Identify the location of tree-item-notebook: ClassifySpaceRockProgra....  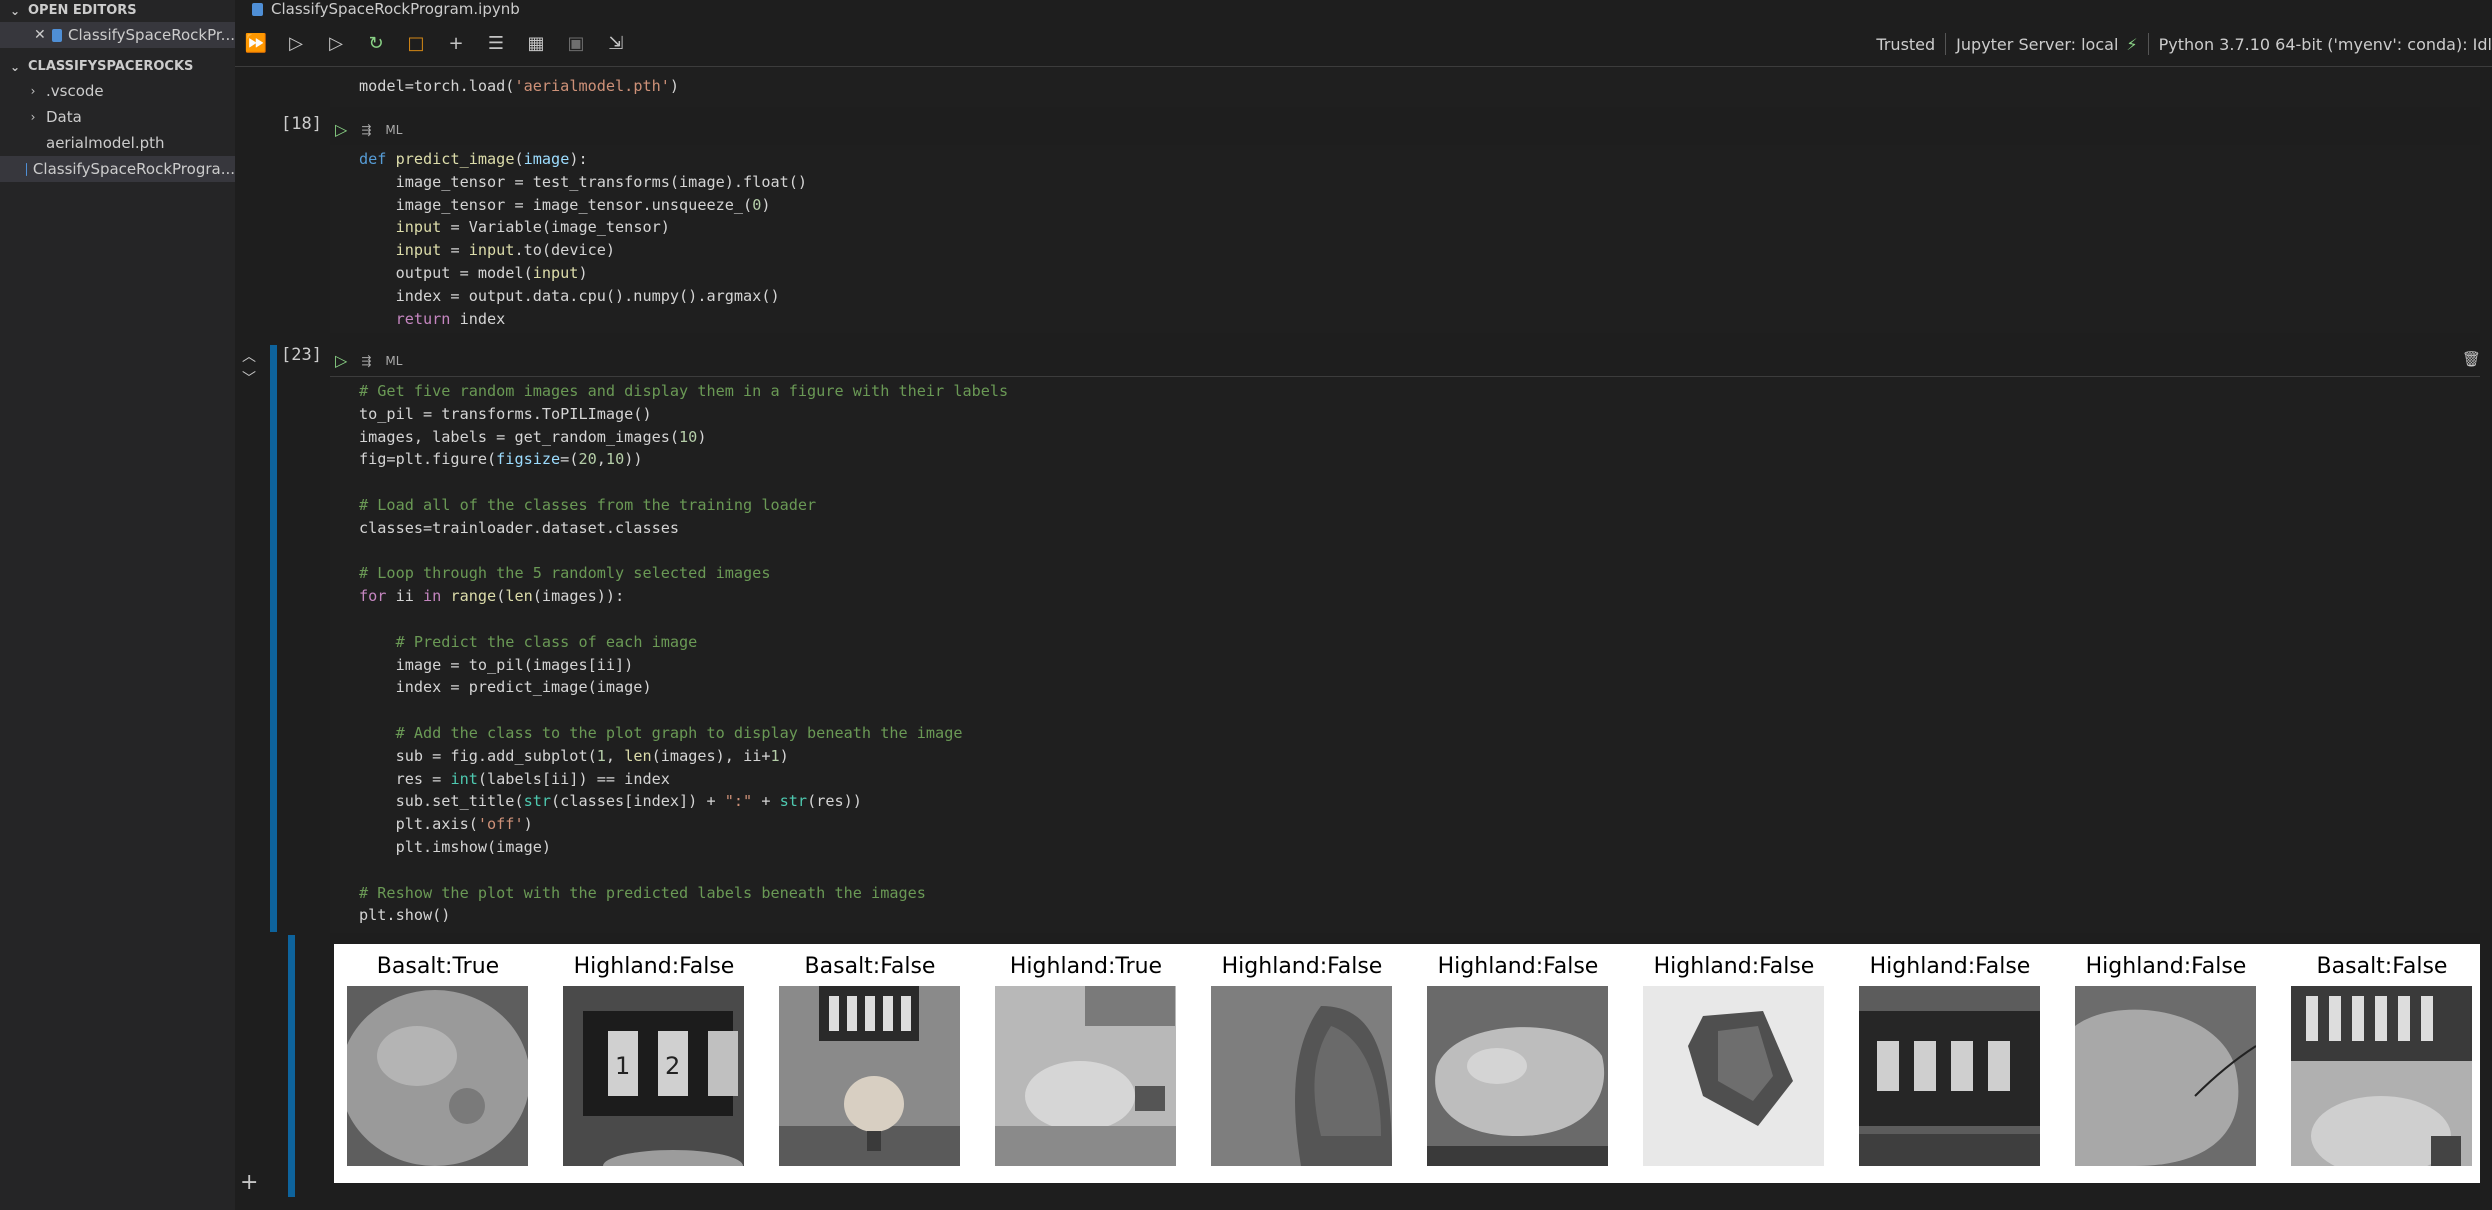
(117, 169).